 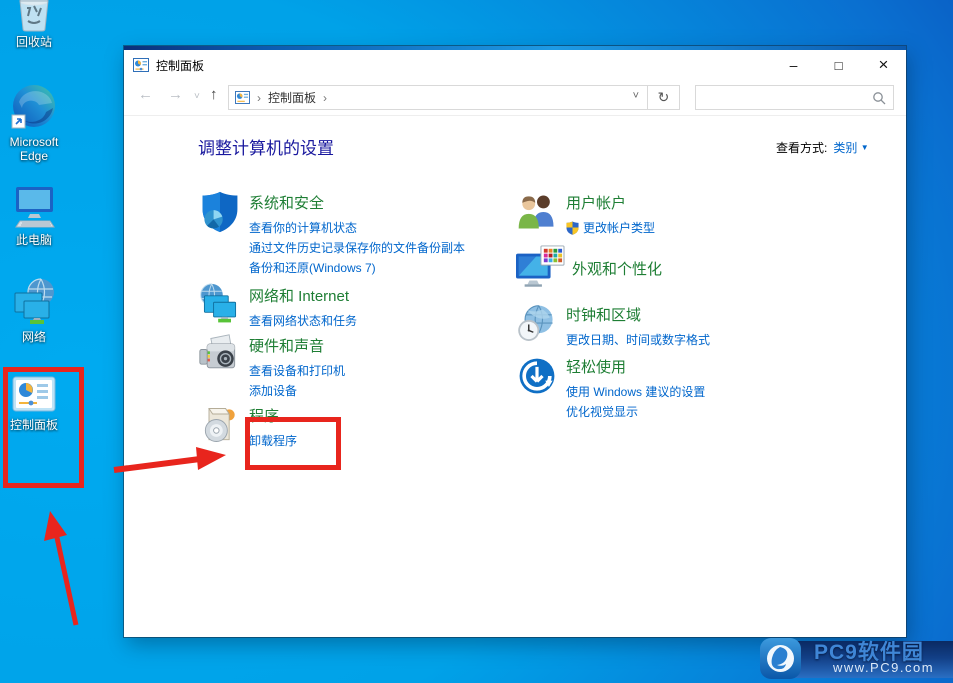 What do you see at coordinates (635, 392) in the screenshot?
I see `category-link: 使用 Windows 建议的设置` at bounding box center [635, 392].